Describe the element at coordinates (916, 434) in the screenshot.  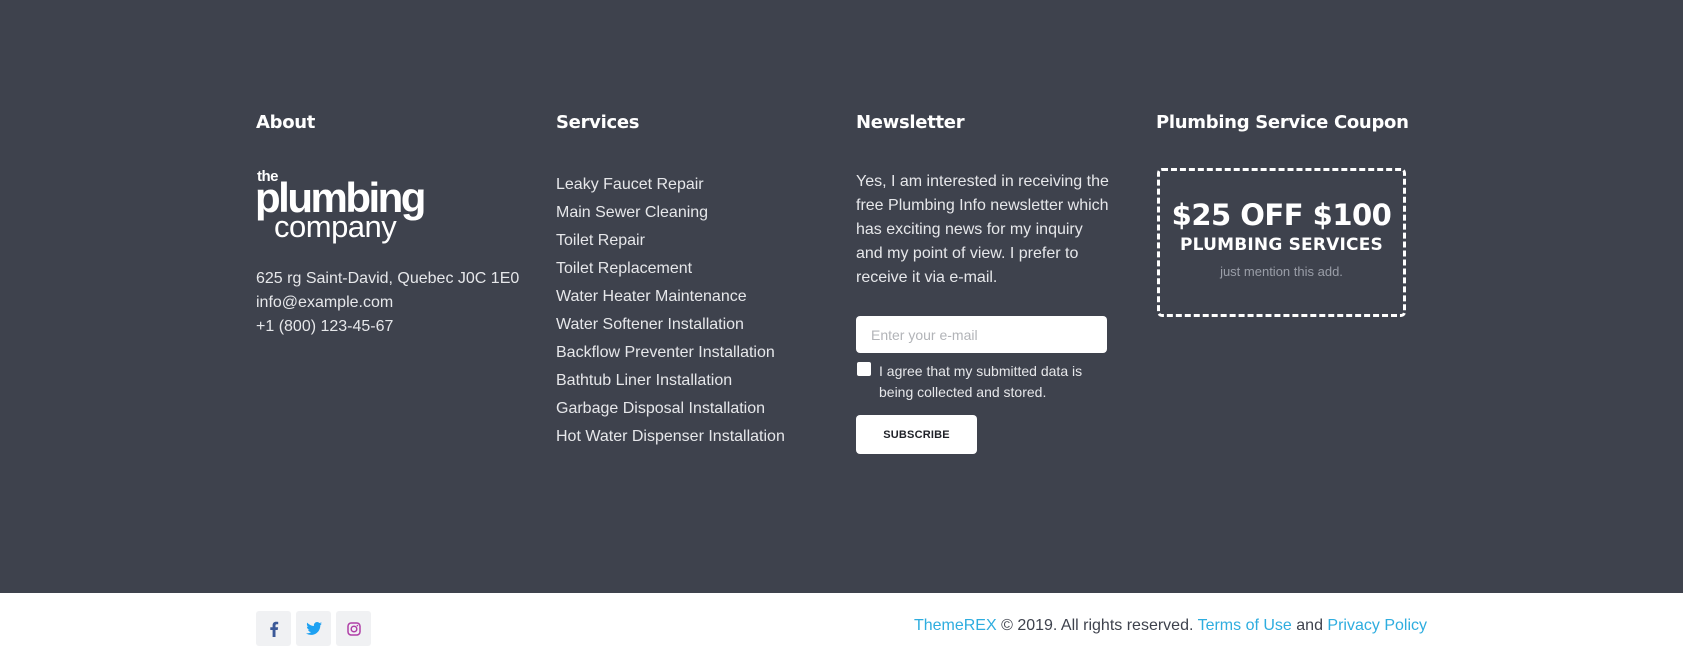
I see `subscribe-button: SUBSCRIBE` at that location.